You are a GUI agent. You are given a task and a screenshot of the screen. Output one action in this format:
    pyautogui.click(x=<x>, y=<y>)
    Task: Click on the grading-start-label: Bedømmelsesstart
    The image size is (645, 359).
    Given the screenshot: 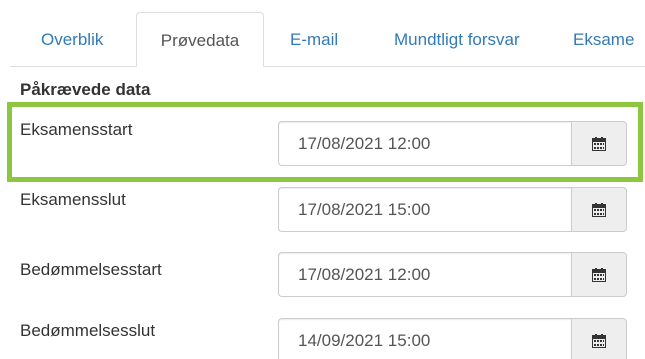 What is the action you would take?
    pyautogui.click(x=91, y=269)
    